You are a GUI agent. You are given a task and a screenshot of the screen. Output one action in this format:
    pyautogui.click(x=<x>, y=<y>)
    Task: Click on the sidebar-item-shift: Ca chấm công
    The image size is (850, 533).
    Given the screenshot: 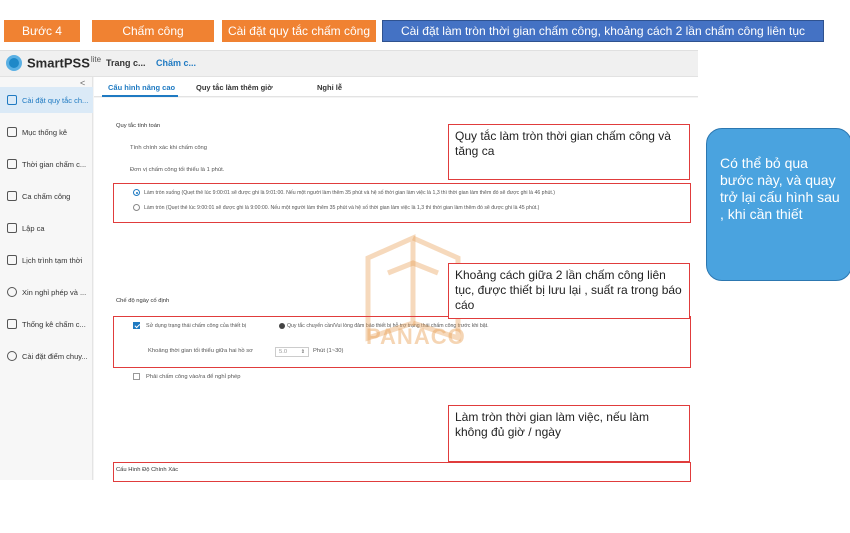 What is the action you would take?
    pyautogui.click(x=46, y=196)
    